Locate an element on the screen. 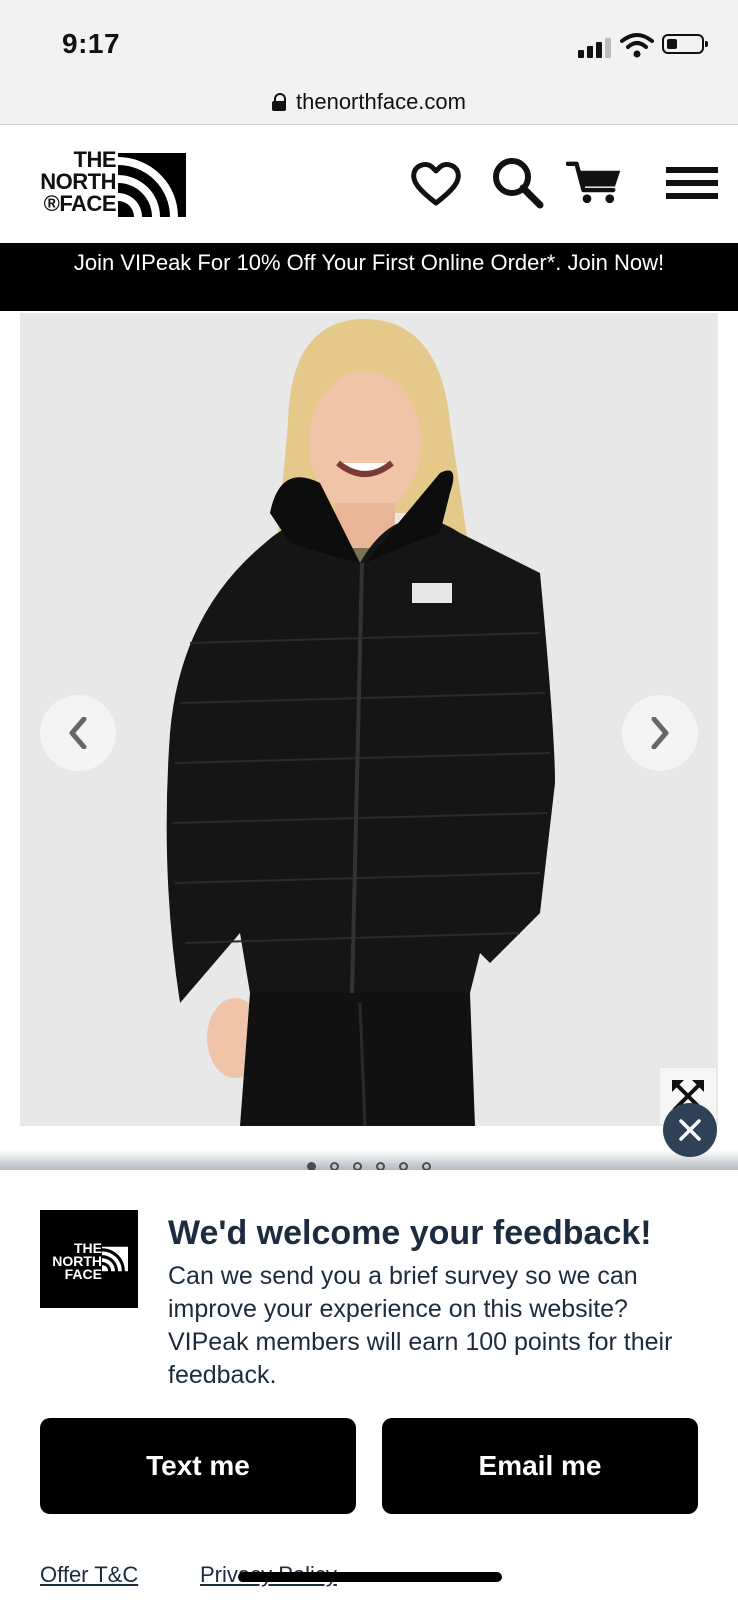 The image size is (738, 1600). url-text: thenorthface.com is located at coordinates (381, 101).